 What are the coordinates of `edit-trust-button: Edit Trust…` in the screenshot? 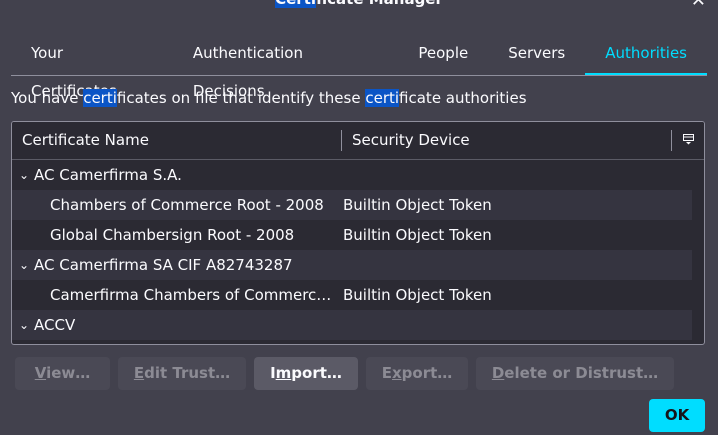 It's located at (182, 373).